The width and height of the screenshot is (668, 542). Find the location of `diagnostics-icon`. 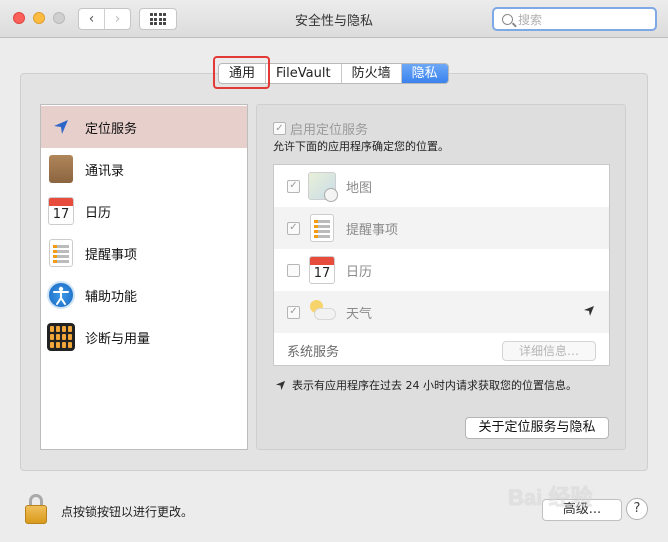

diagnostics-icon is located at coordinates (61, 337).